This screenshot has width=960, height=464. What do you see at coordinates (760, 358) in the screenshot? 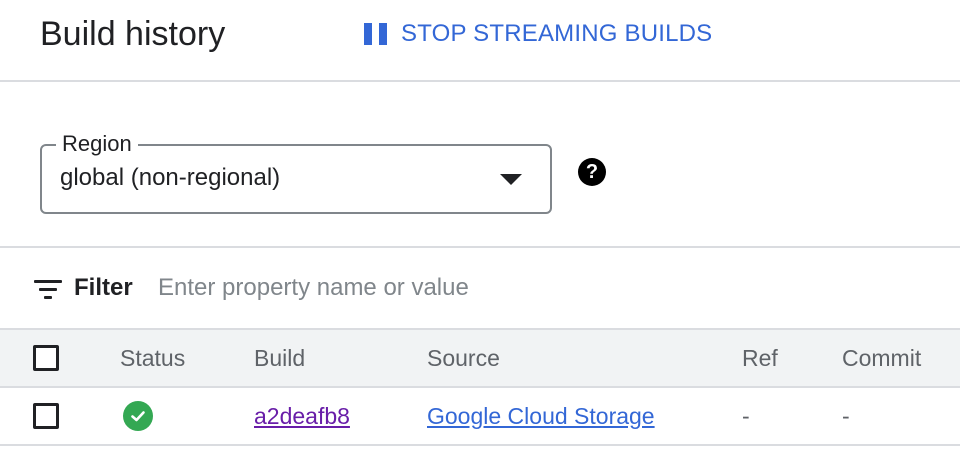
I see `column-header-ref: Ref` at bounding box center [760, 358].